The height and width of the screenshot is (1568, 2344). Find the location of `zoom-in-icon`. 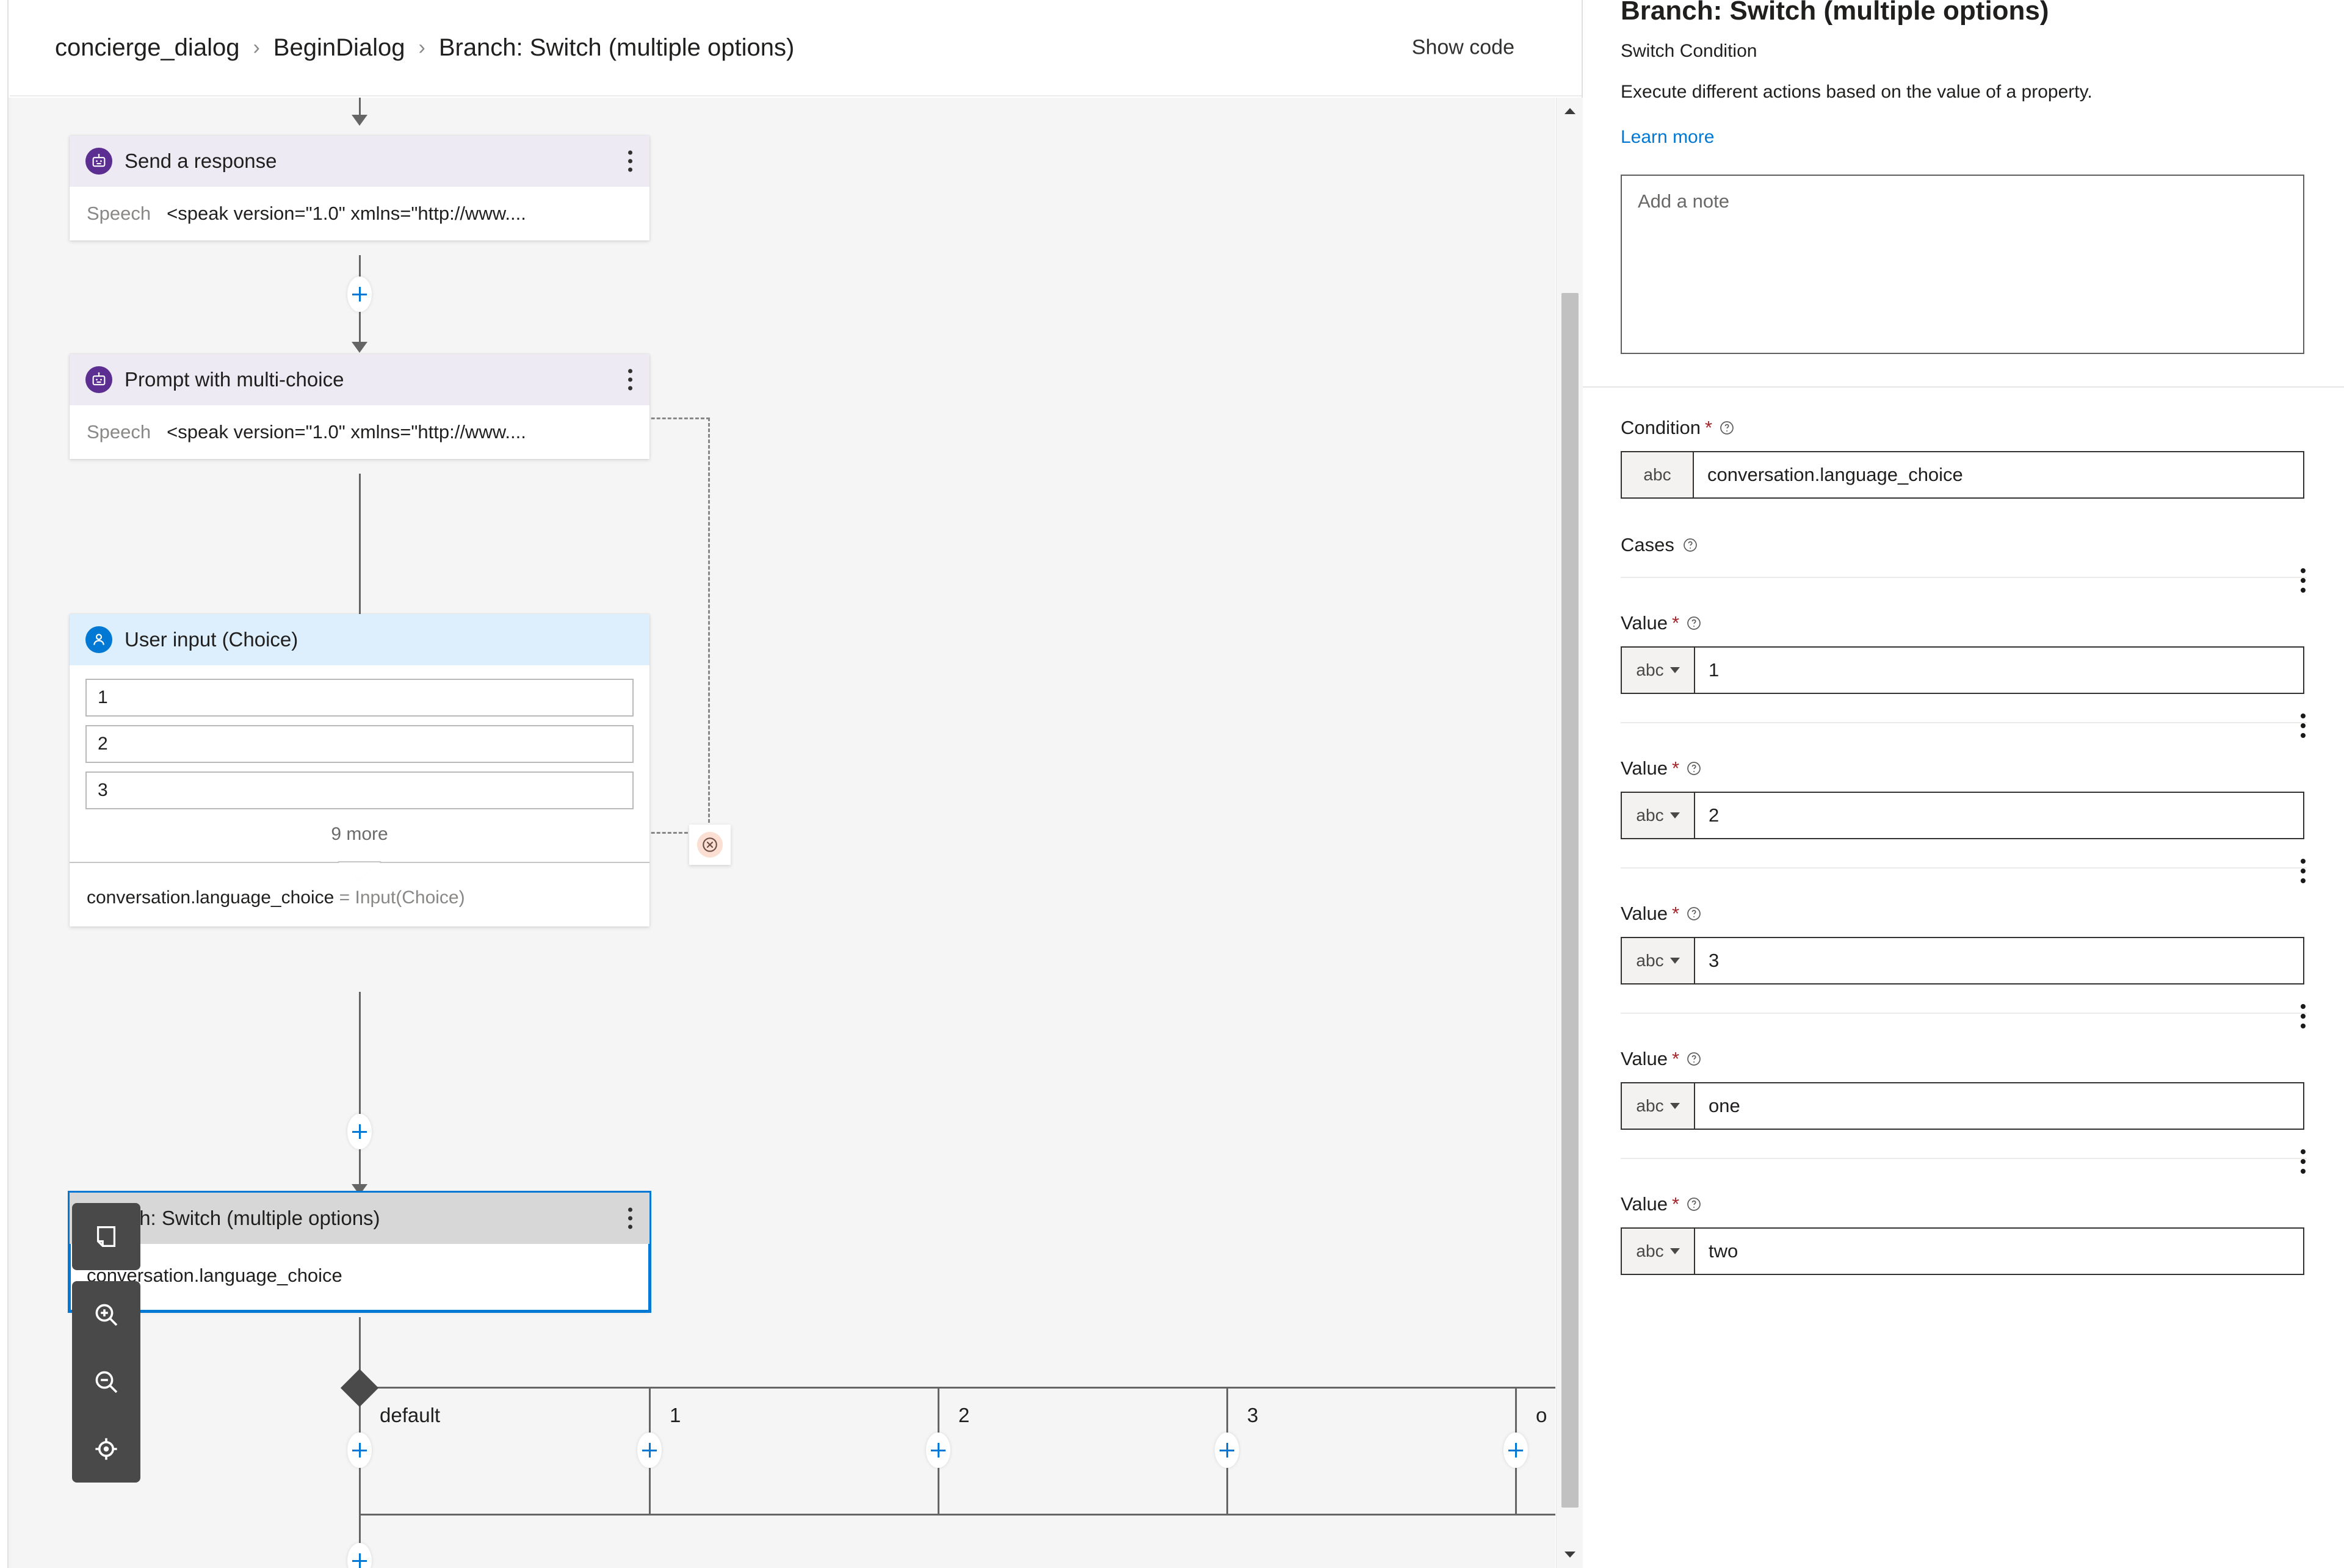

zoom-in-icon is located at coordinates (106, 1315).